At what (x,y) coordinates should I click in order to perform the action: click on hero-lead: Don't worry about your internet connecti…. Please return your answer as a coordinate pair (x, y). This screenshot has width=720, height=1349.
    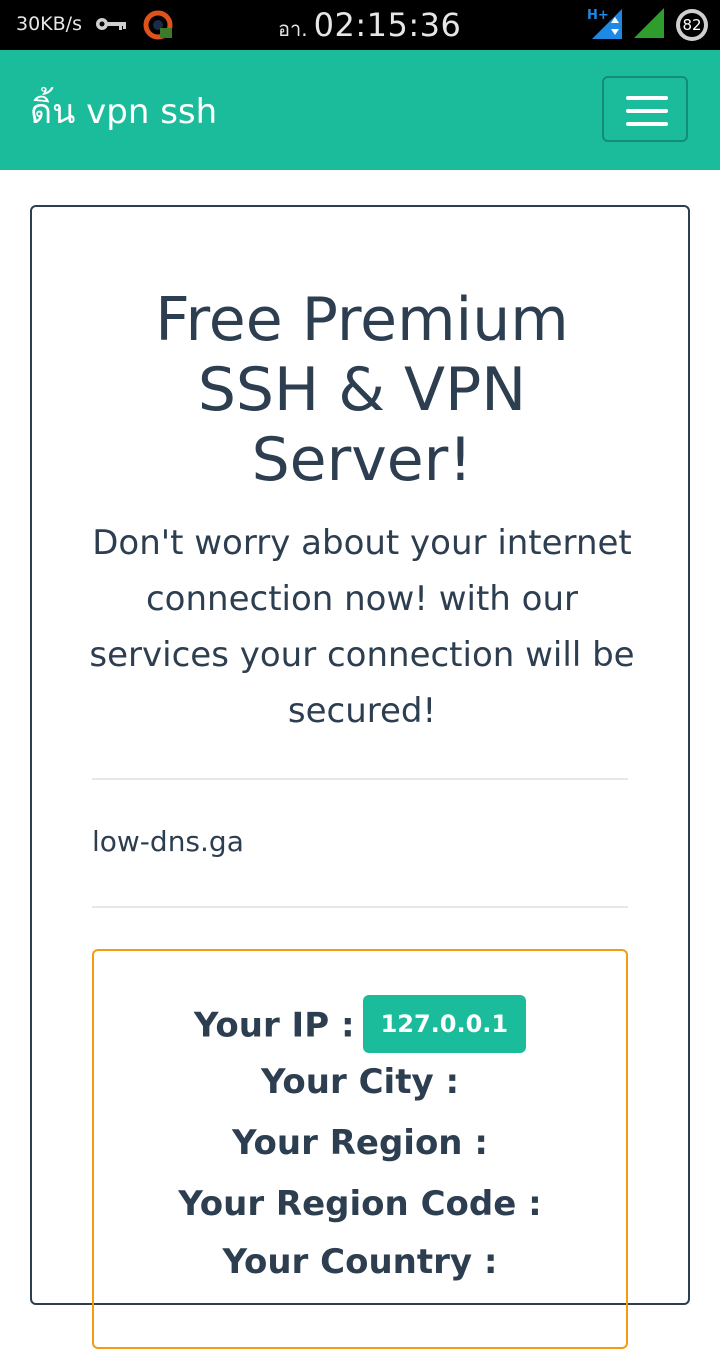
    Looking at the image, I should click on (362, 627).